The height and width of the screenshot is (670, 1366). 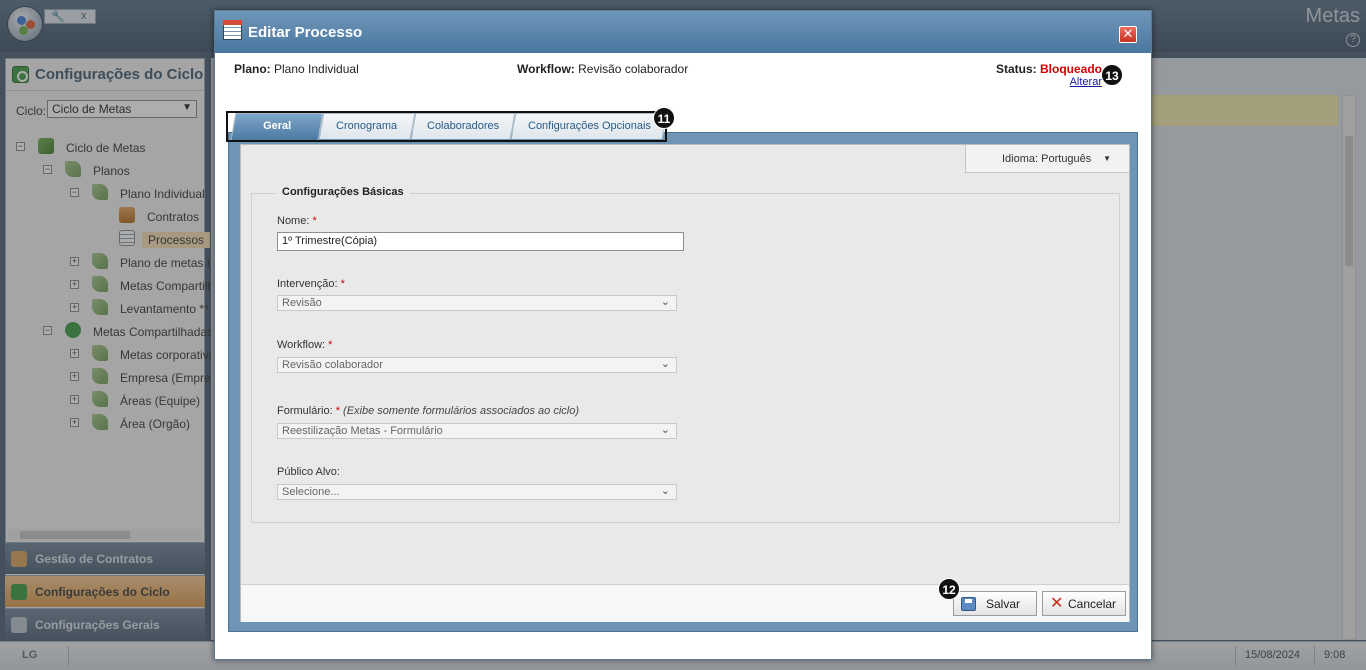 What do you see at coordinates (302, 303) in the screenshot?
I see `select-value: Revisão` at bounding box center [302, 303].